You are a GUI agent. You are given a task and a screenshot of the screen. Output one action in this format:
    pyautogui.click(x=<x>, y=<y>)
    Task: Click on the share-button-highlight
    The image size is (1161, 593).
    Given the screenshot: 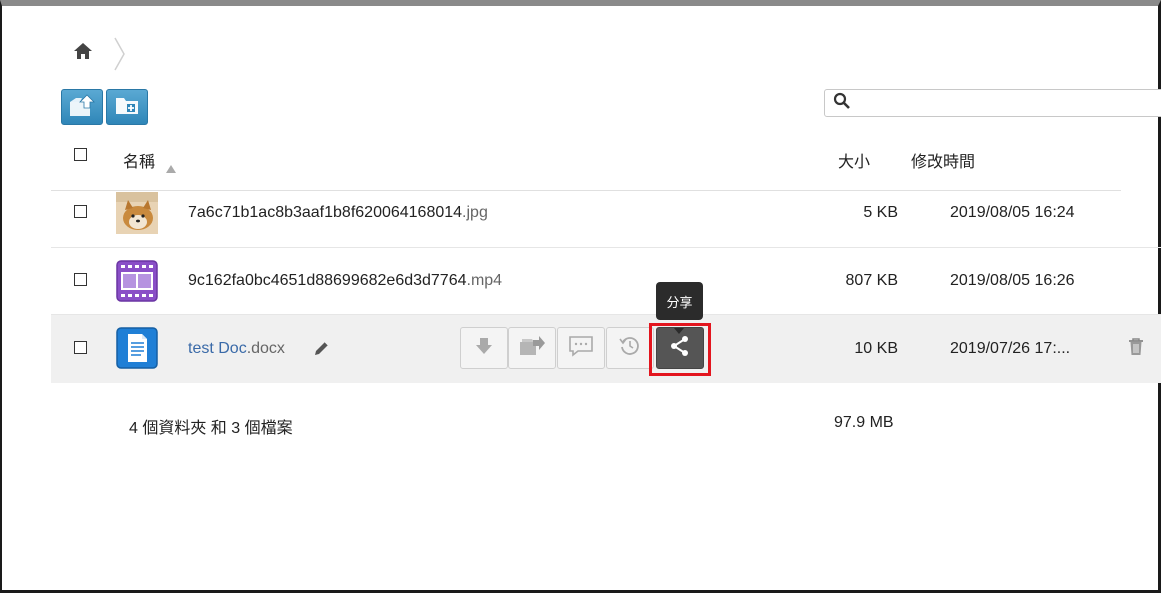 What is the action you would take?
    pyautogui.click(x=680, y=349)
    